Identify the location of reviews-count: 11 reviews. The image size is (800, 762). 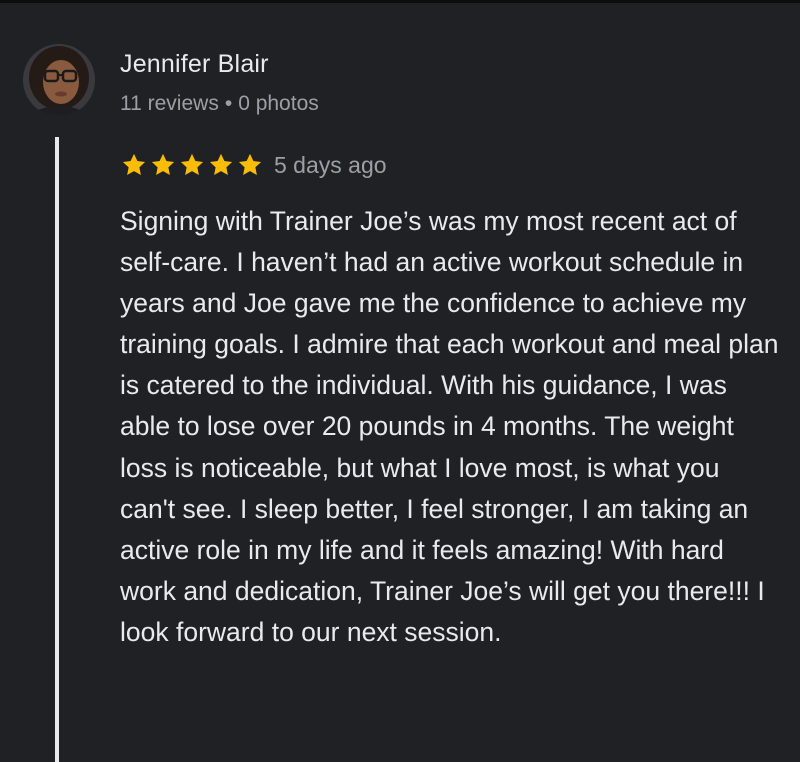
(169, 103).